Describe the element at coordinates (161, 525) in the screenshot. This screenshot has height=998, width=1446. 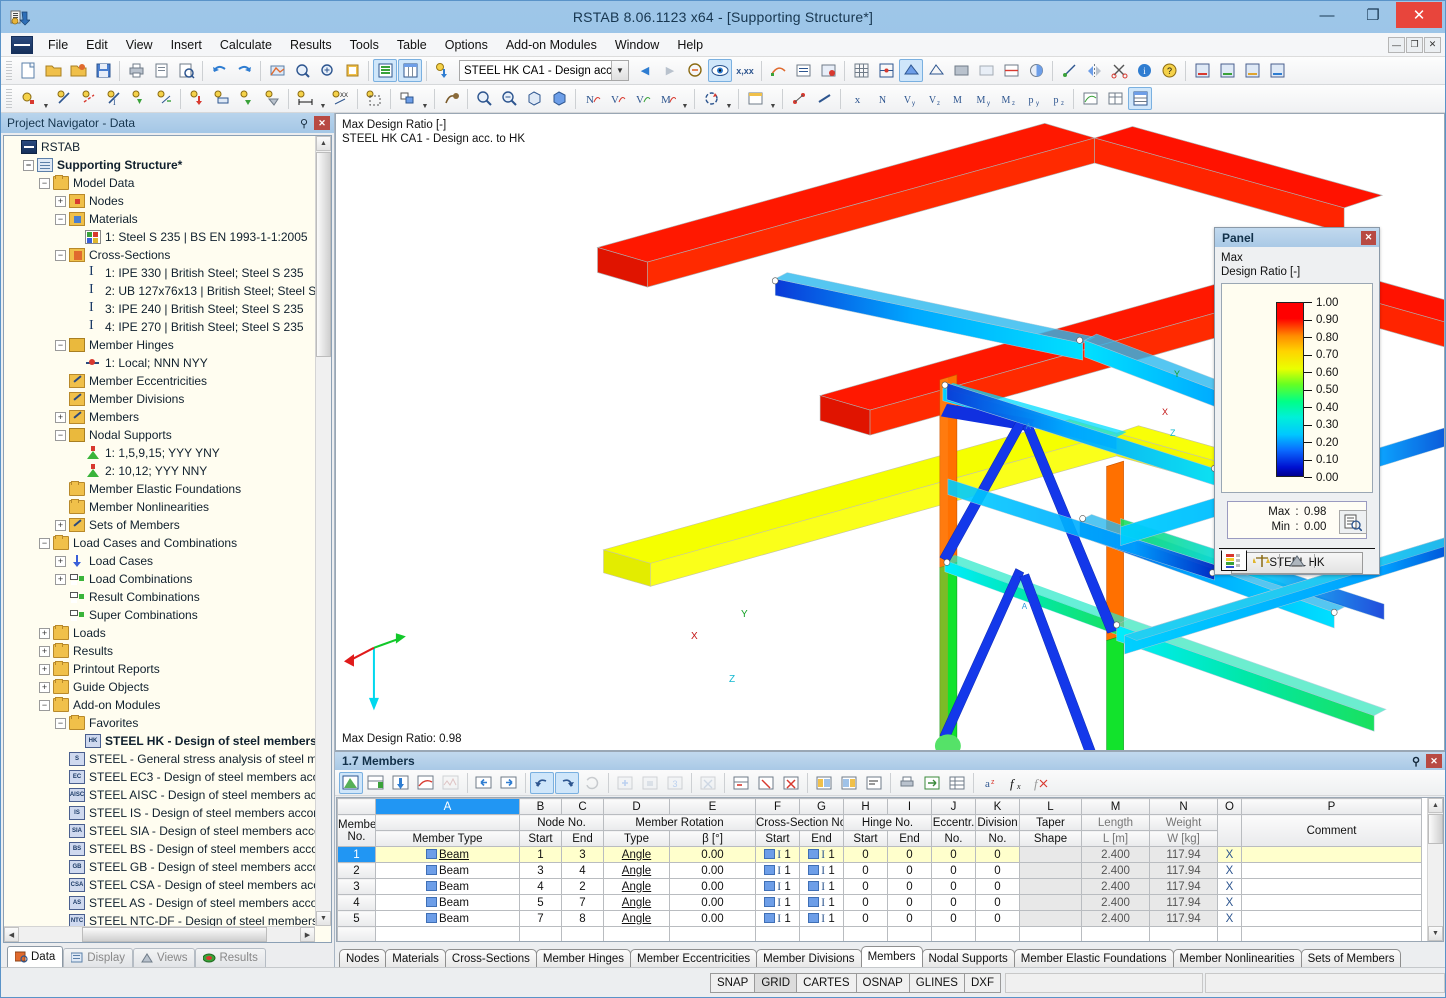
I see `tree-item: + Sets of Members` at that location.